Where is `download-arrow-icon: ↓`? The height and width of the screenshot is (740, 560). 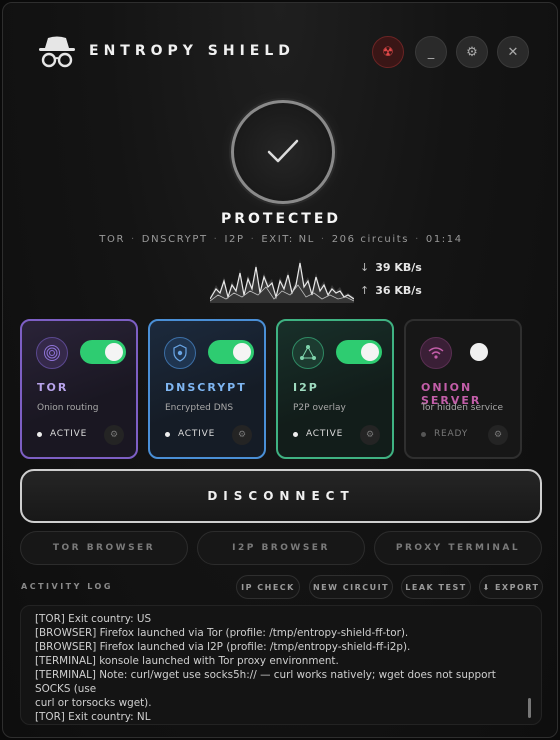 download-arrow-icon: ↓ is located at coordinates (365, 267).